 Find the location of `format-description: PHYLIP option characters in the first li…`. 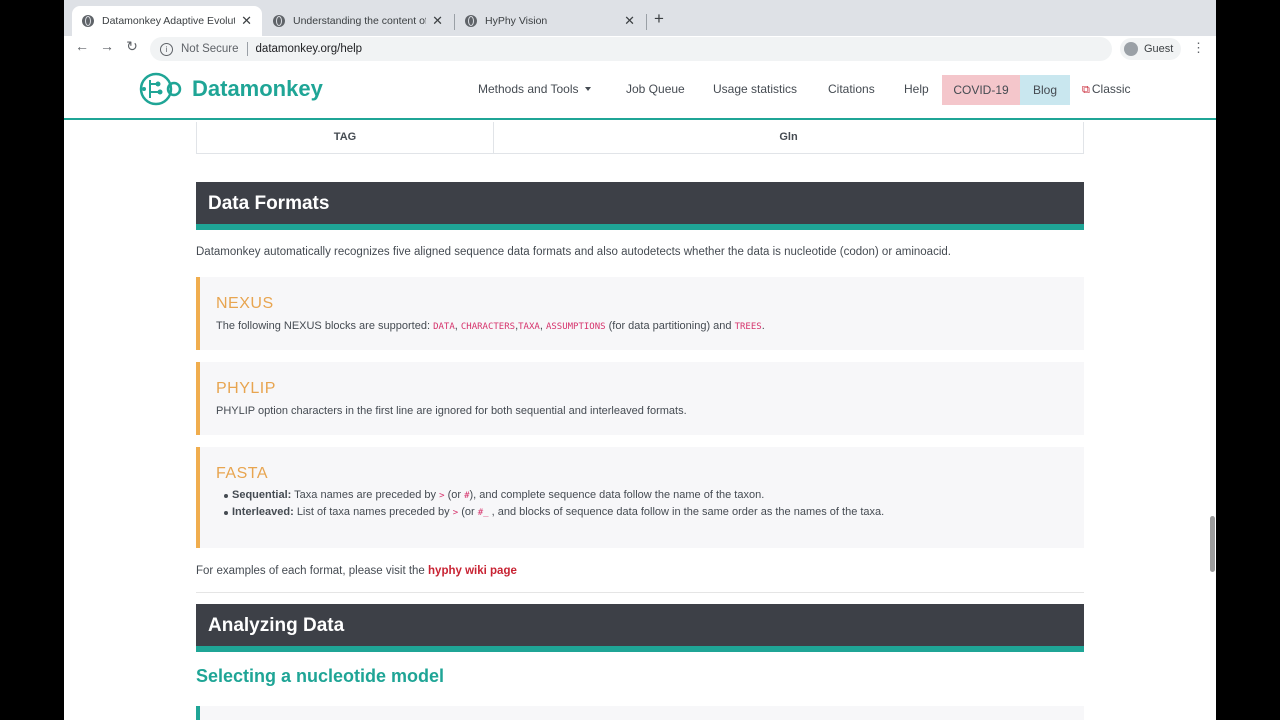

format-description: PHYLIP option characters in the first li… is located at coordinates (451, 411).